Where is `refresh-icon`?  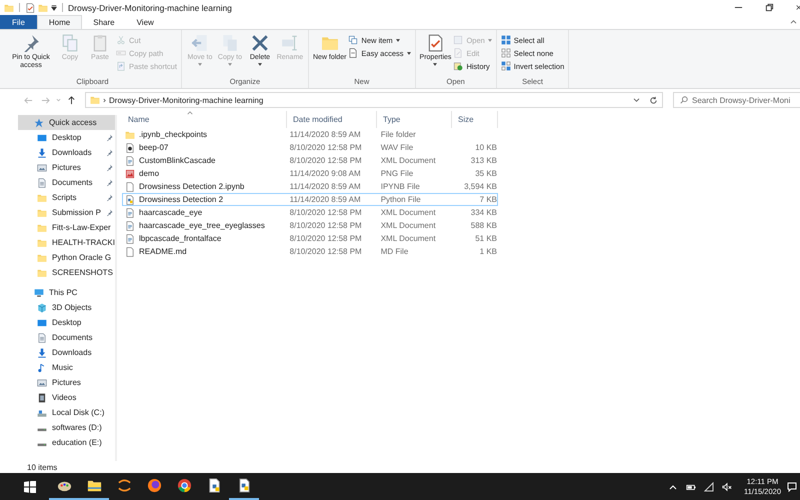
refresh-icon is located at coordinates (653, 100).